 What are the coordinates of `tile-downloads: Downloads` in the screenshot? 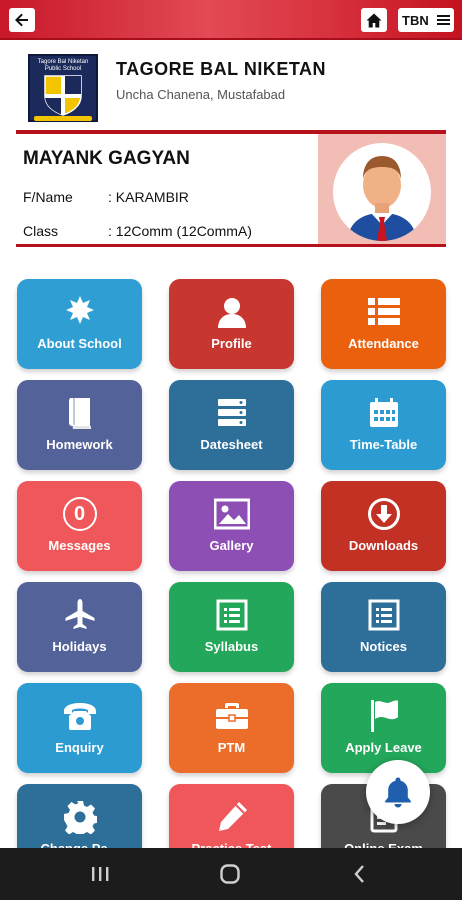 It's located at (383, 526).